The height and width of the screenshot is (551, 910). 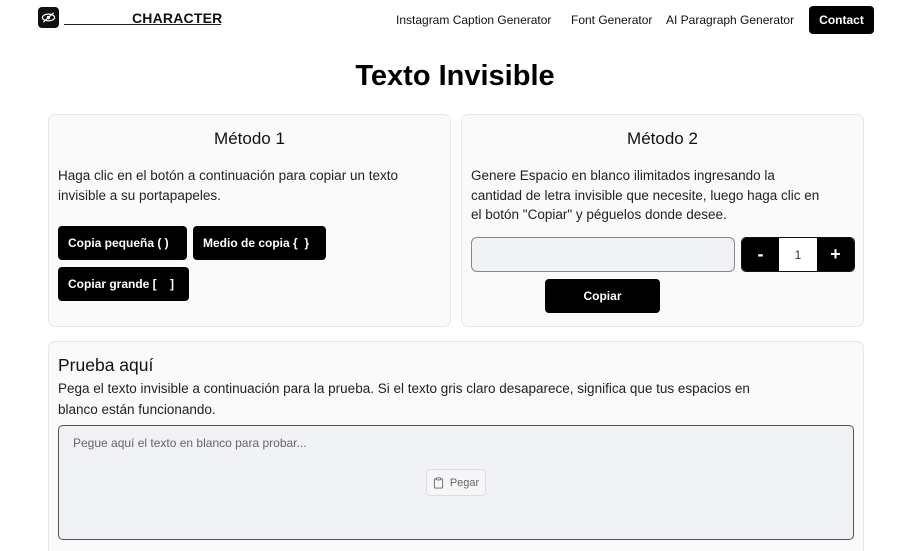 I want to click on nav-link-ai-paragraph-generator: AI Paragraph Generator, so click(x=730, y=20).